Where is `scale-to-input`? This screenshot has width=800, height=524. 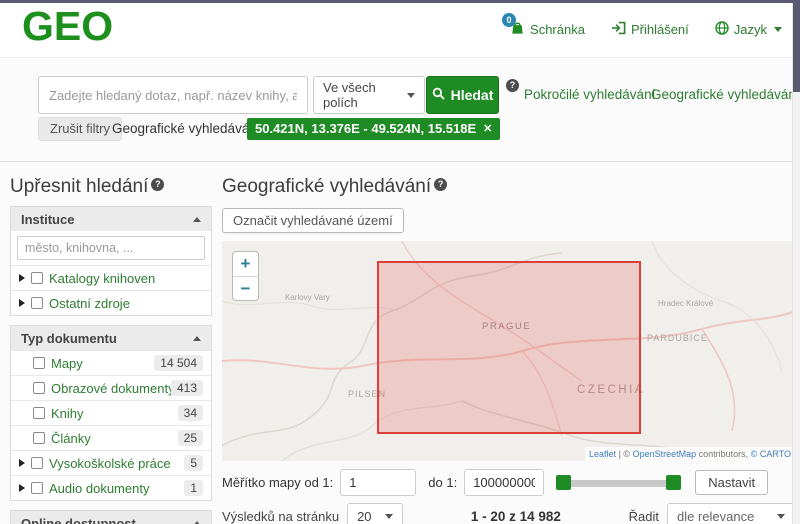 scale-to-input is located at coordinates (504, 482).